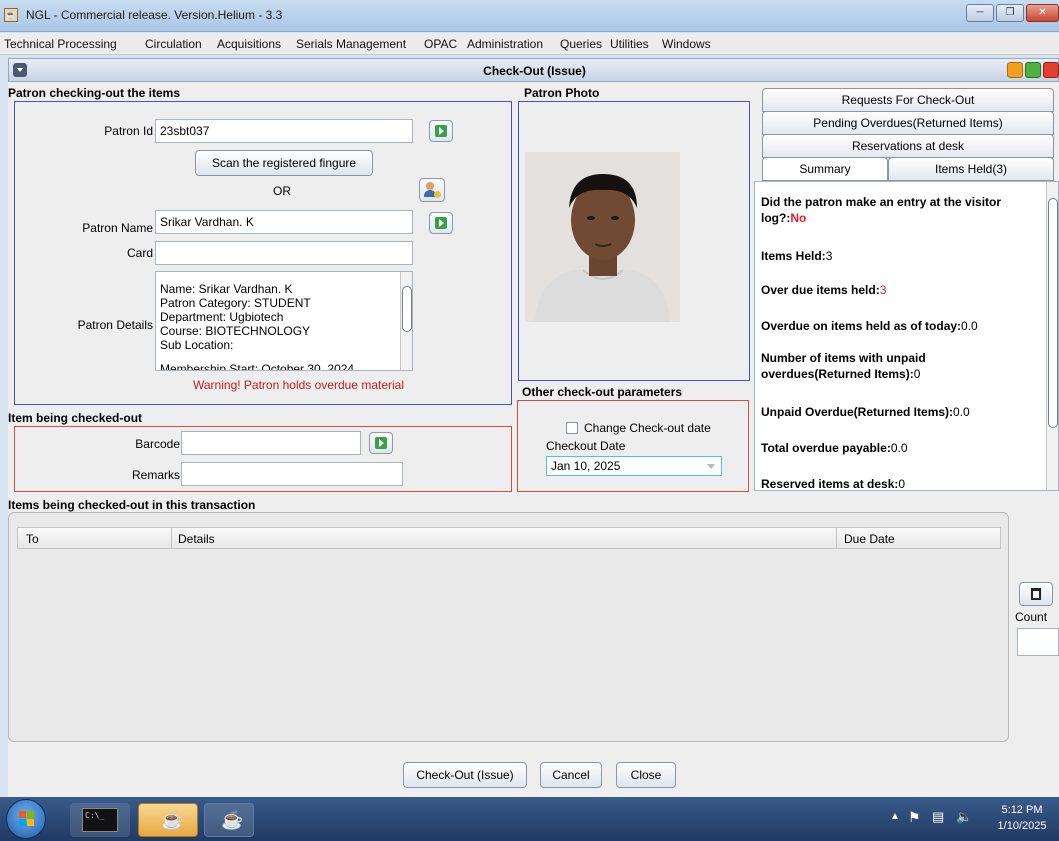 This screenshot has width=1059, height=841. I want to click on patron-id-go-button, so click(441, 131).